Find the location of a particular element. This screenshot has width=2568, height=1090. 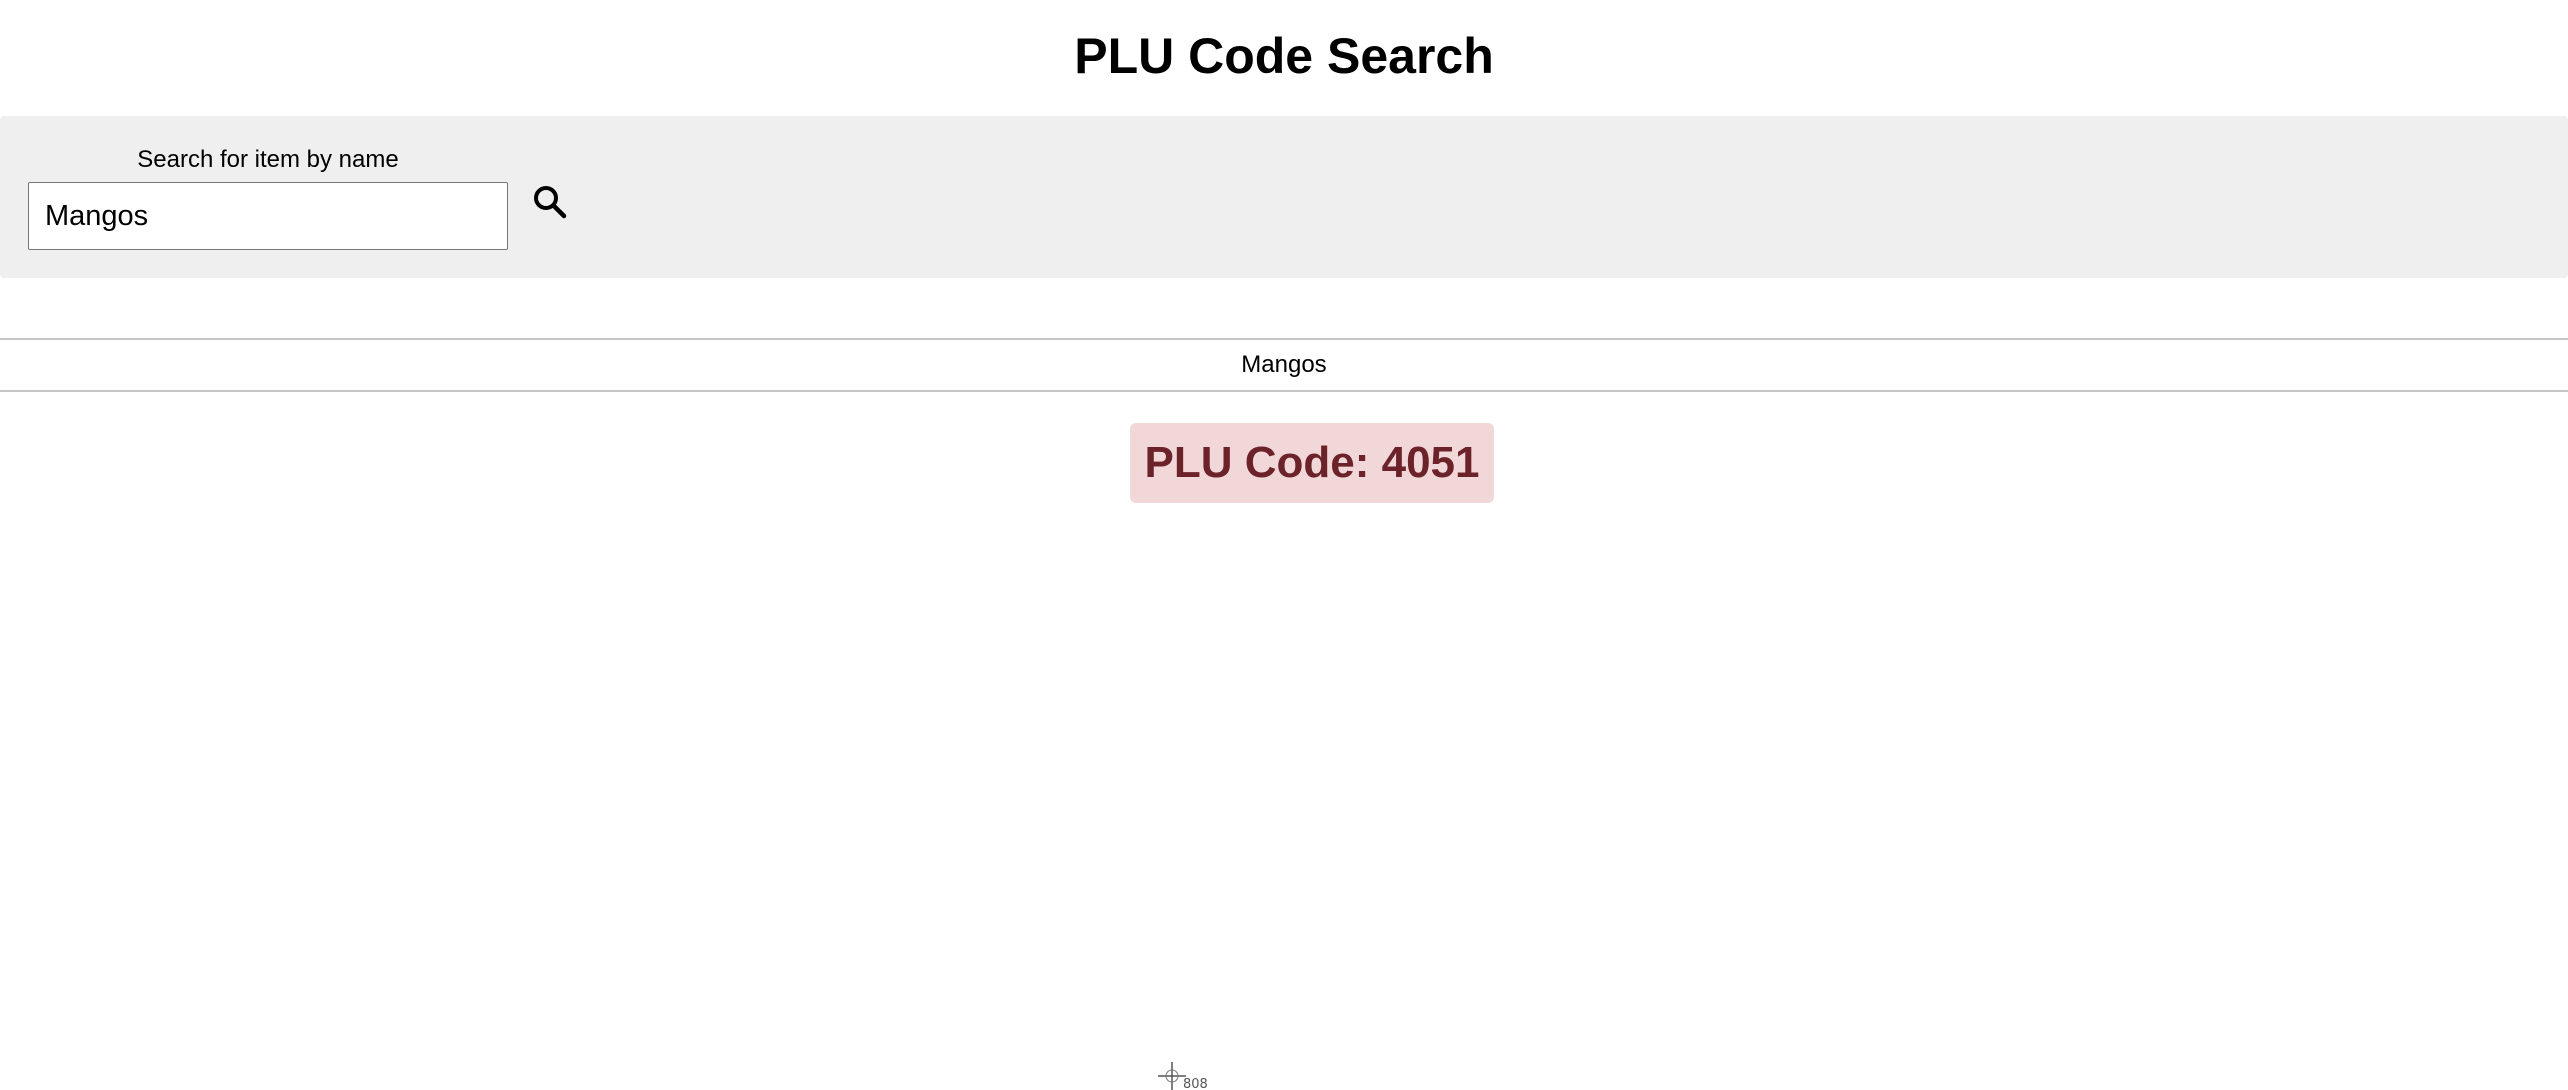

page-title: PLU Code Search is located at coordinates (1284, 56).